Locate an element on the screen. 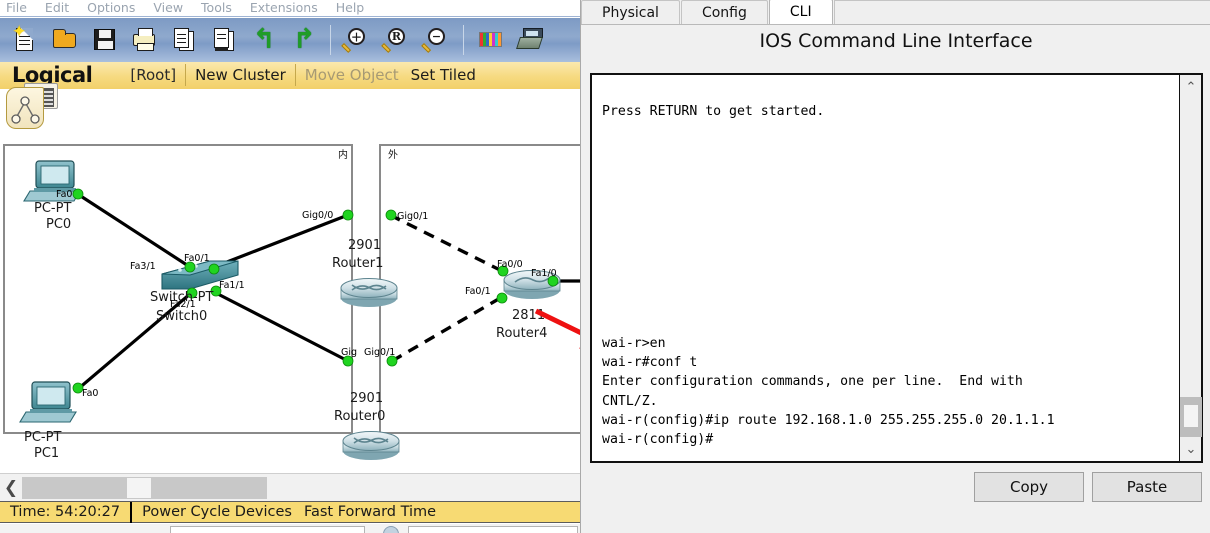  activity-wizard-icon is located at coordinates (224, 40).